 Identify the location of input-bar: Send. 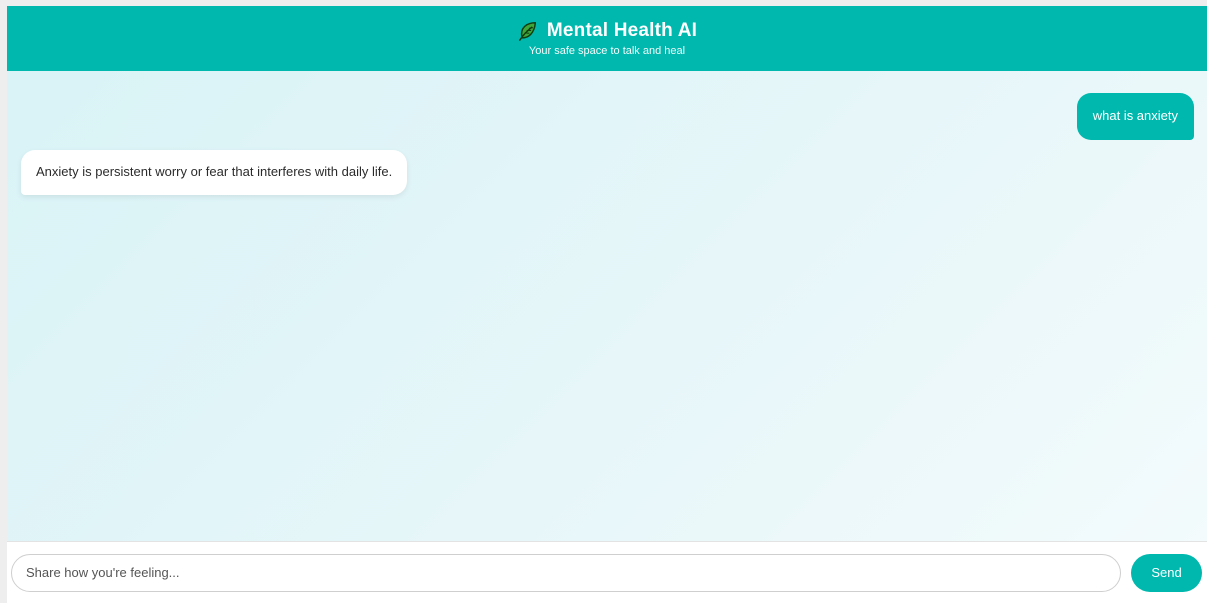
(607, 572).